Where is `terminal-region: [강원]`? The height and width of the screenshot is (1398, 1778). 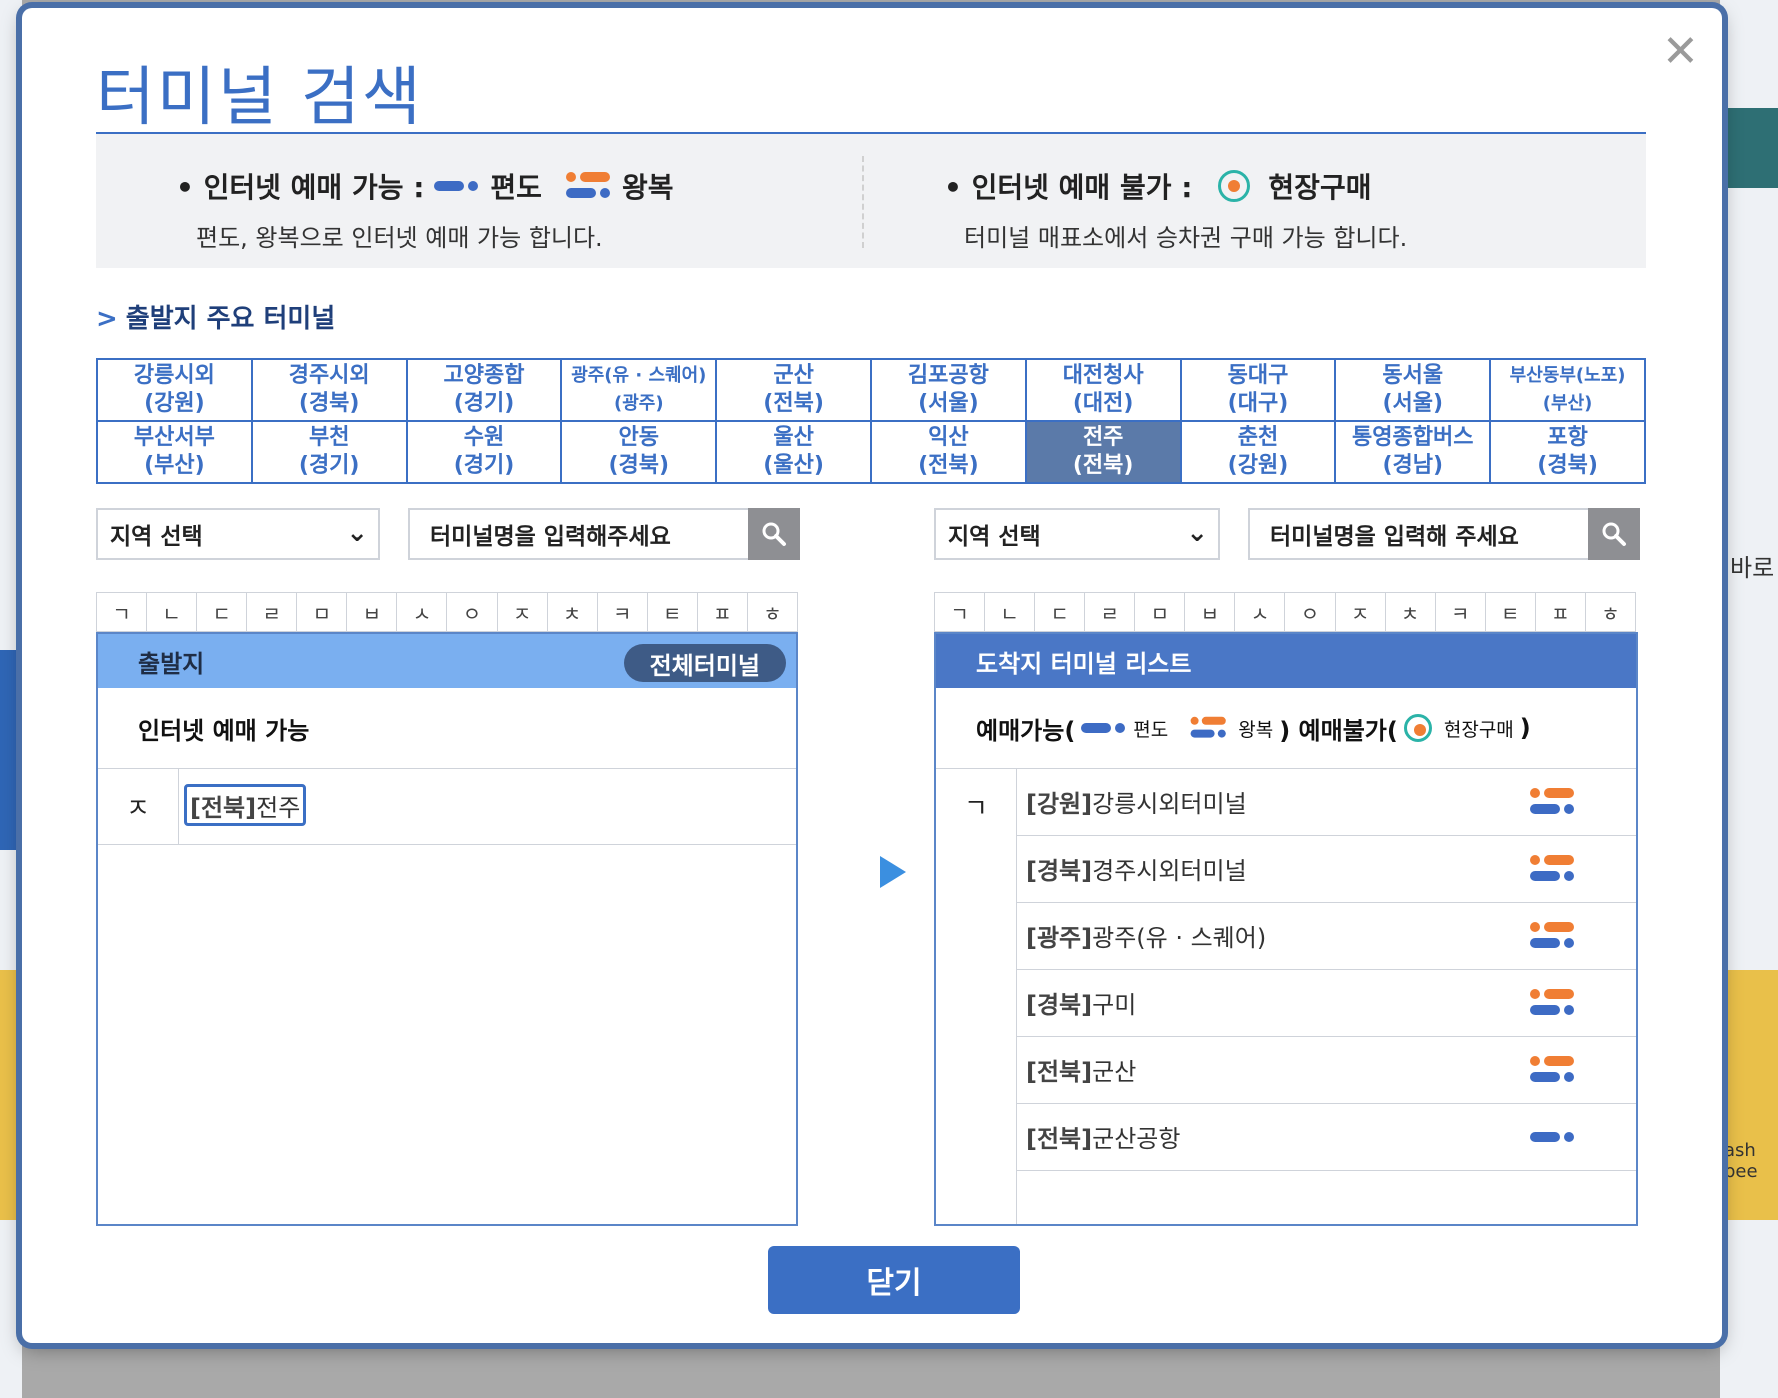 terminal-region: [강원] is located at coordinates (1059, 804).